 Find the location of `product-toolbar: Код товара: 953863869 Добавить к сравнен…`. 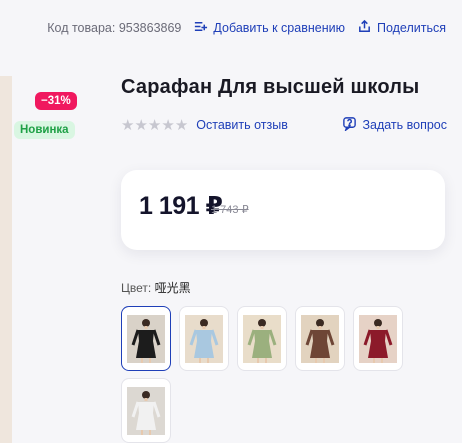

product-toolbar: Код товара: 953863869 Добавить к сравнен… is located at coordinates (246, 28).